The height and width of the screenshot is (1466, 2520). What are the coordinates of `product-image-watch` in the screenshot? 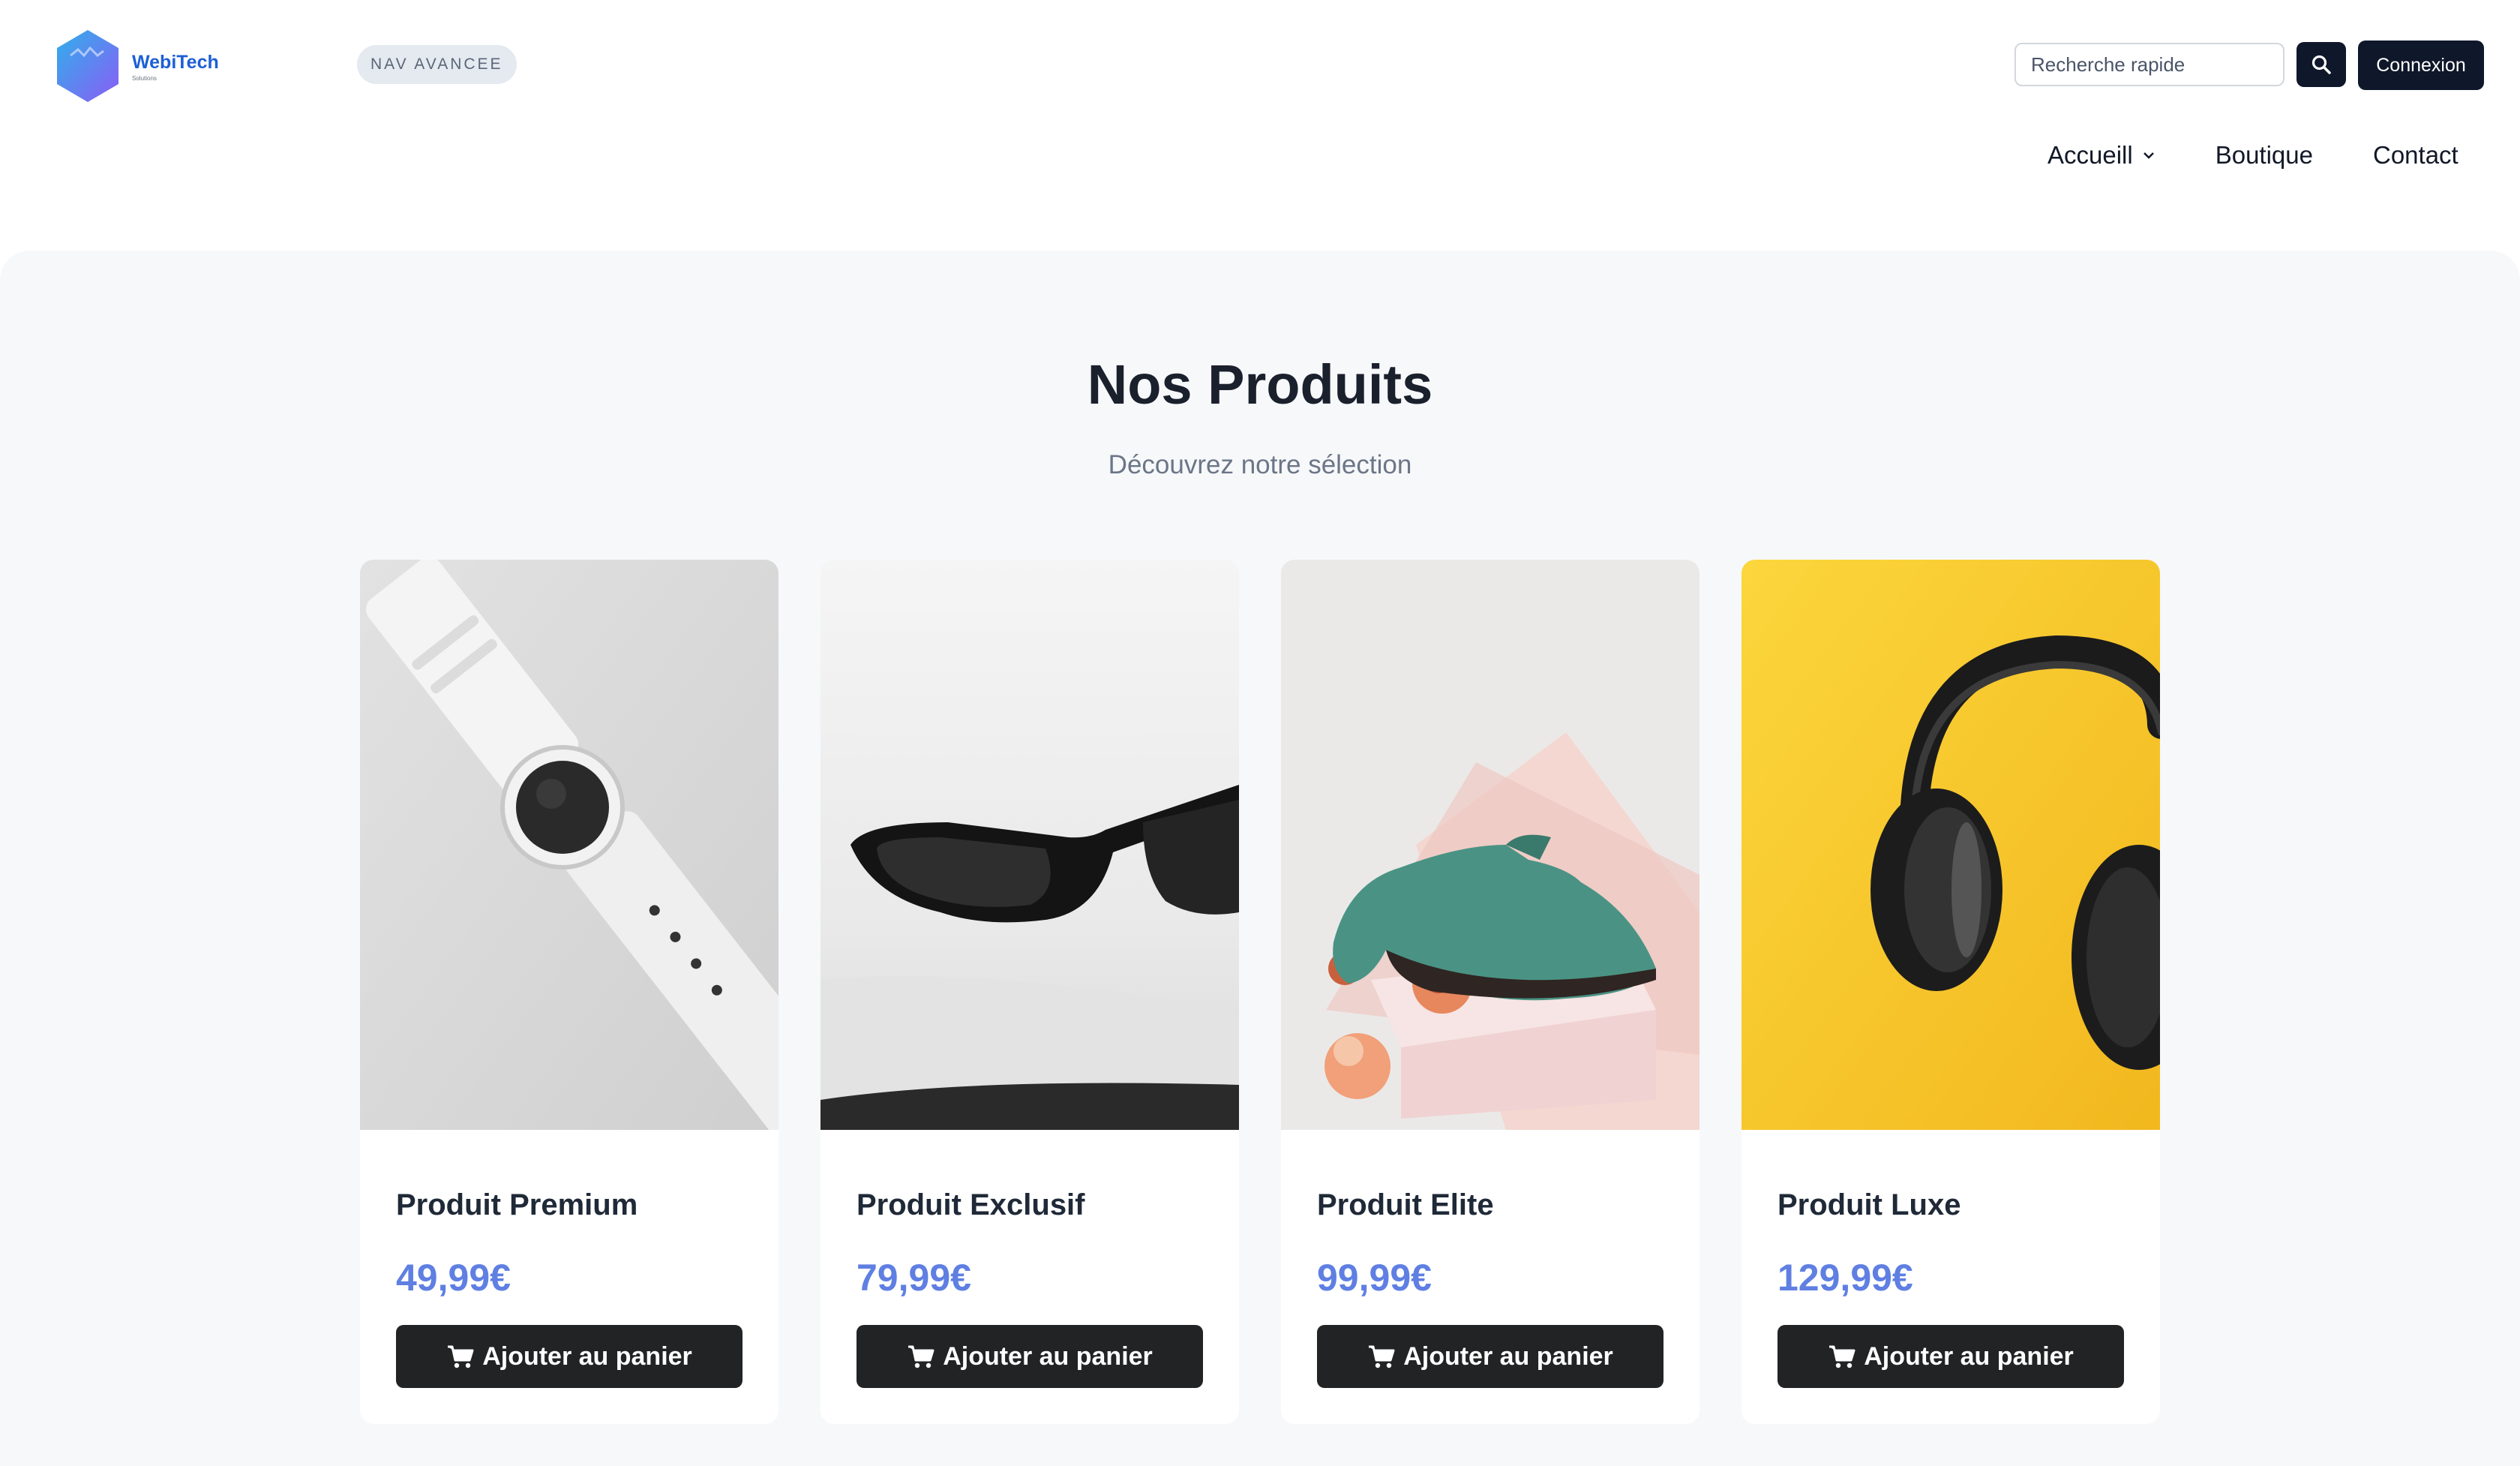 It's located at (569, 845).